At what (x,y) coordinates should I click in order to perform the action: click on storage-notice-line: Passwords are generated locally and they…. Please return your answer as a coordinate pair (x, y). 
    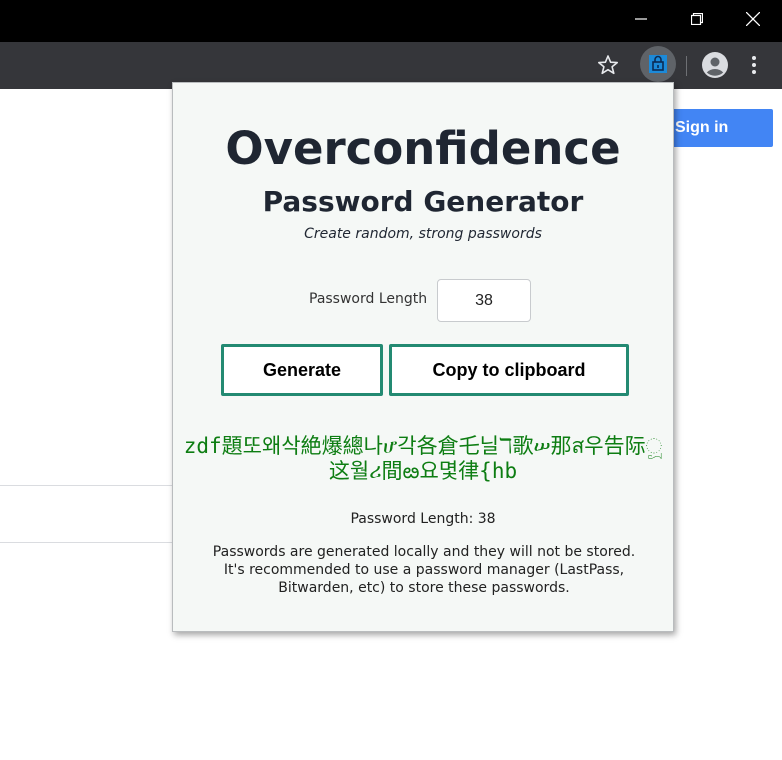
    Looking at the image, I should click on (424, 552).